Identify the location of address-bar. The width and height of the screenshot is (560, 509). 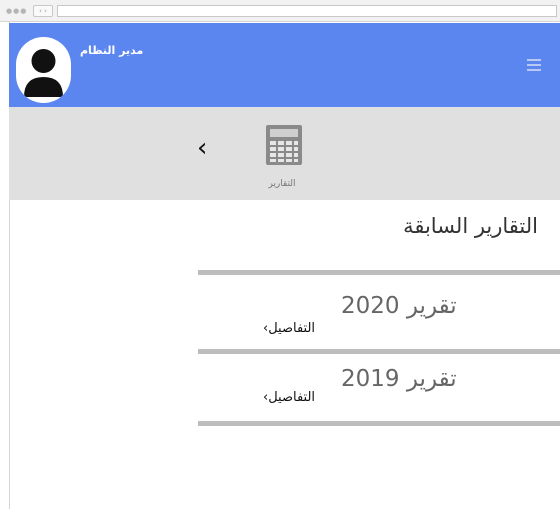
(307, 11).